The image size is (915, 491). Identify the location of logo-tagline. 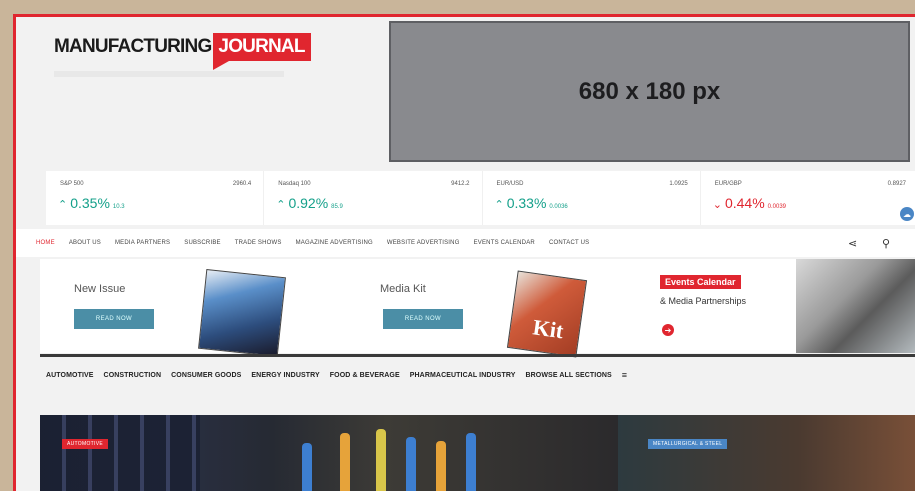
(169, 74).